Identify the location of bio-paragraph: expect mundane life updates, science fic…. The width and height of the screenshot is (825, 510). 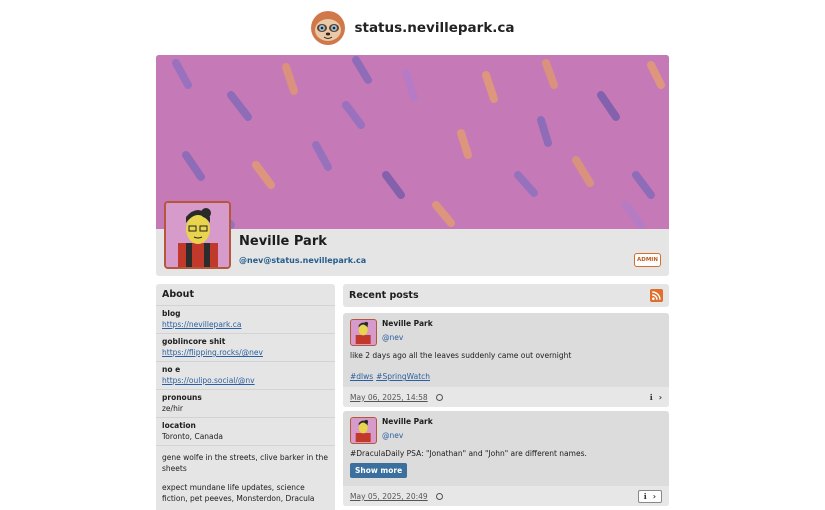
(238, 493).